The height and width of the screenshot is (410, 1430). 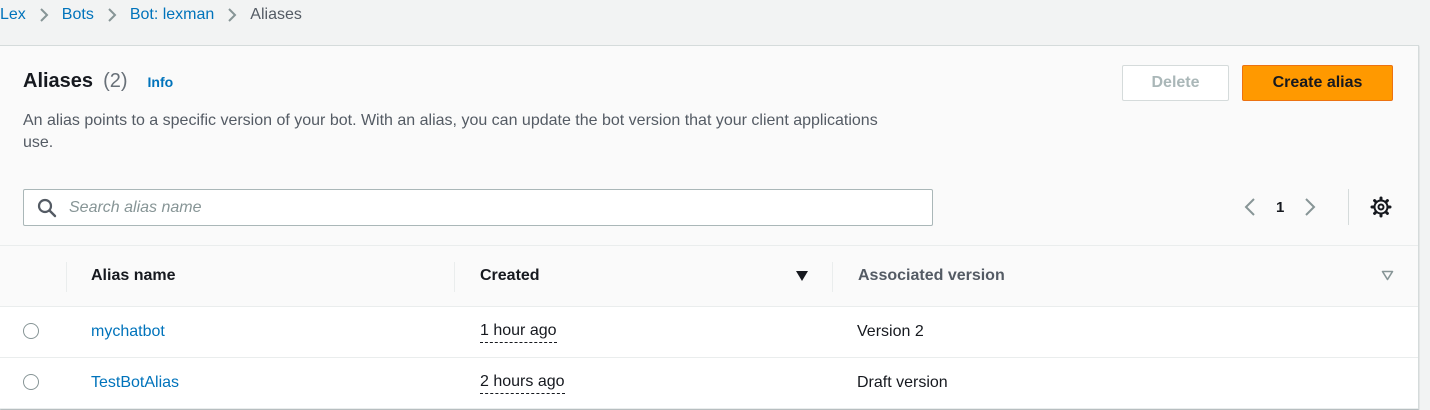 I want to click on create-alias-button: Create alias, so click(x=1317, y=83).